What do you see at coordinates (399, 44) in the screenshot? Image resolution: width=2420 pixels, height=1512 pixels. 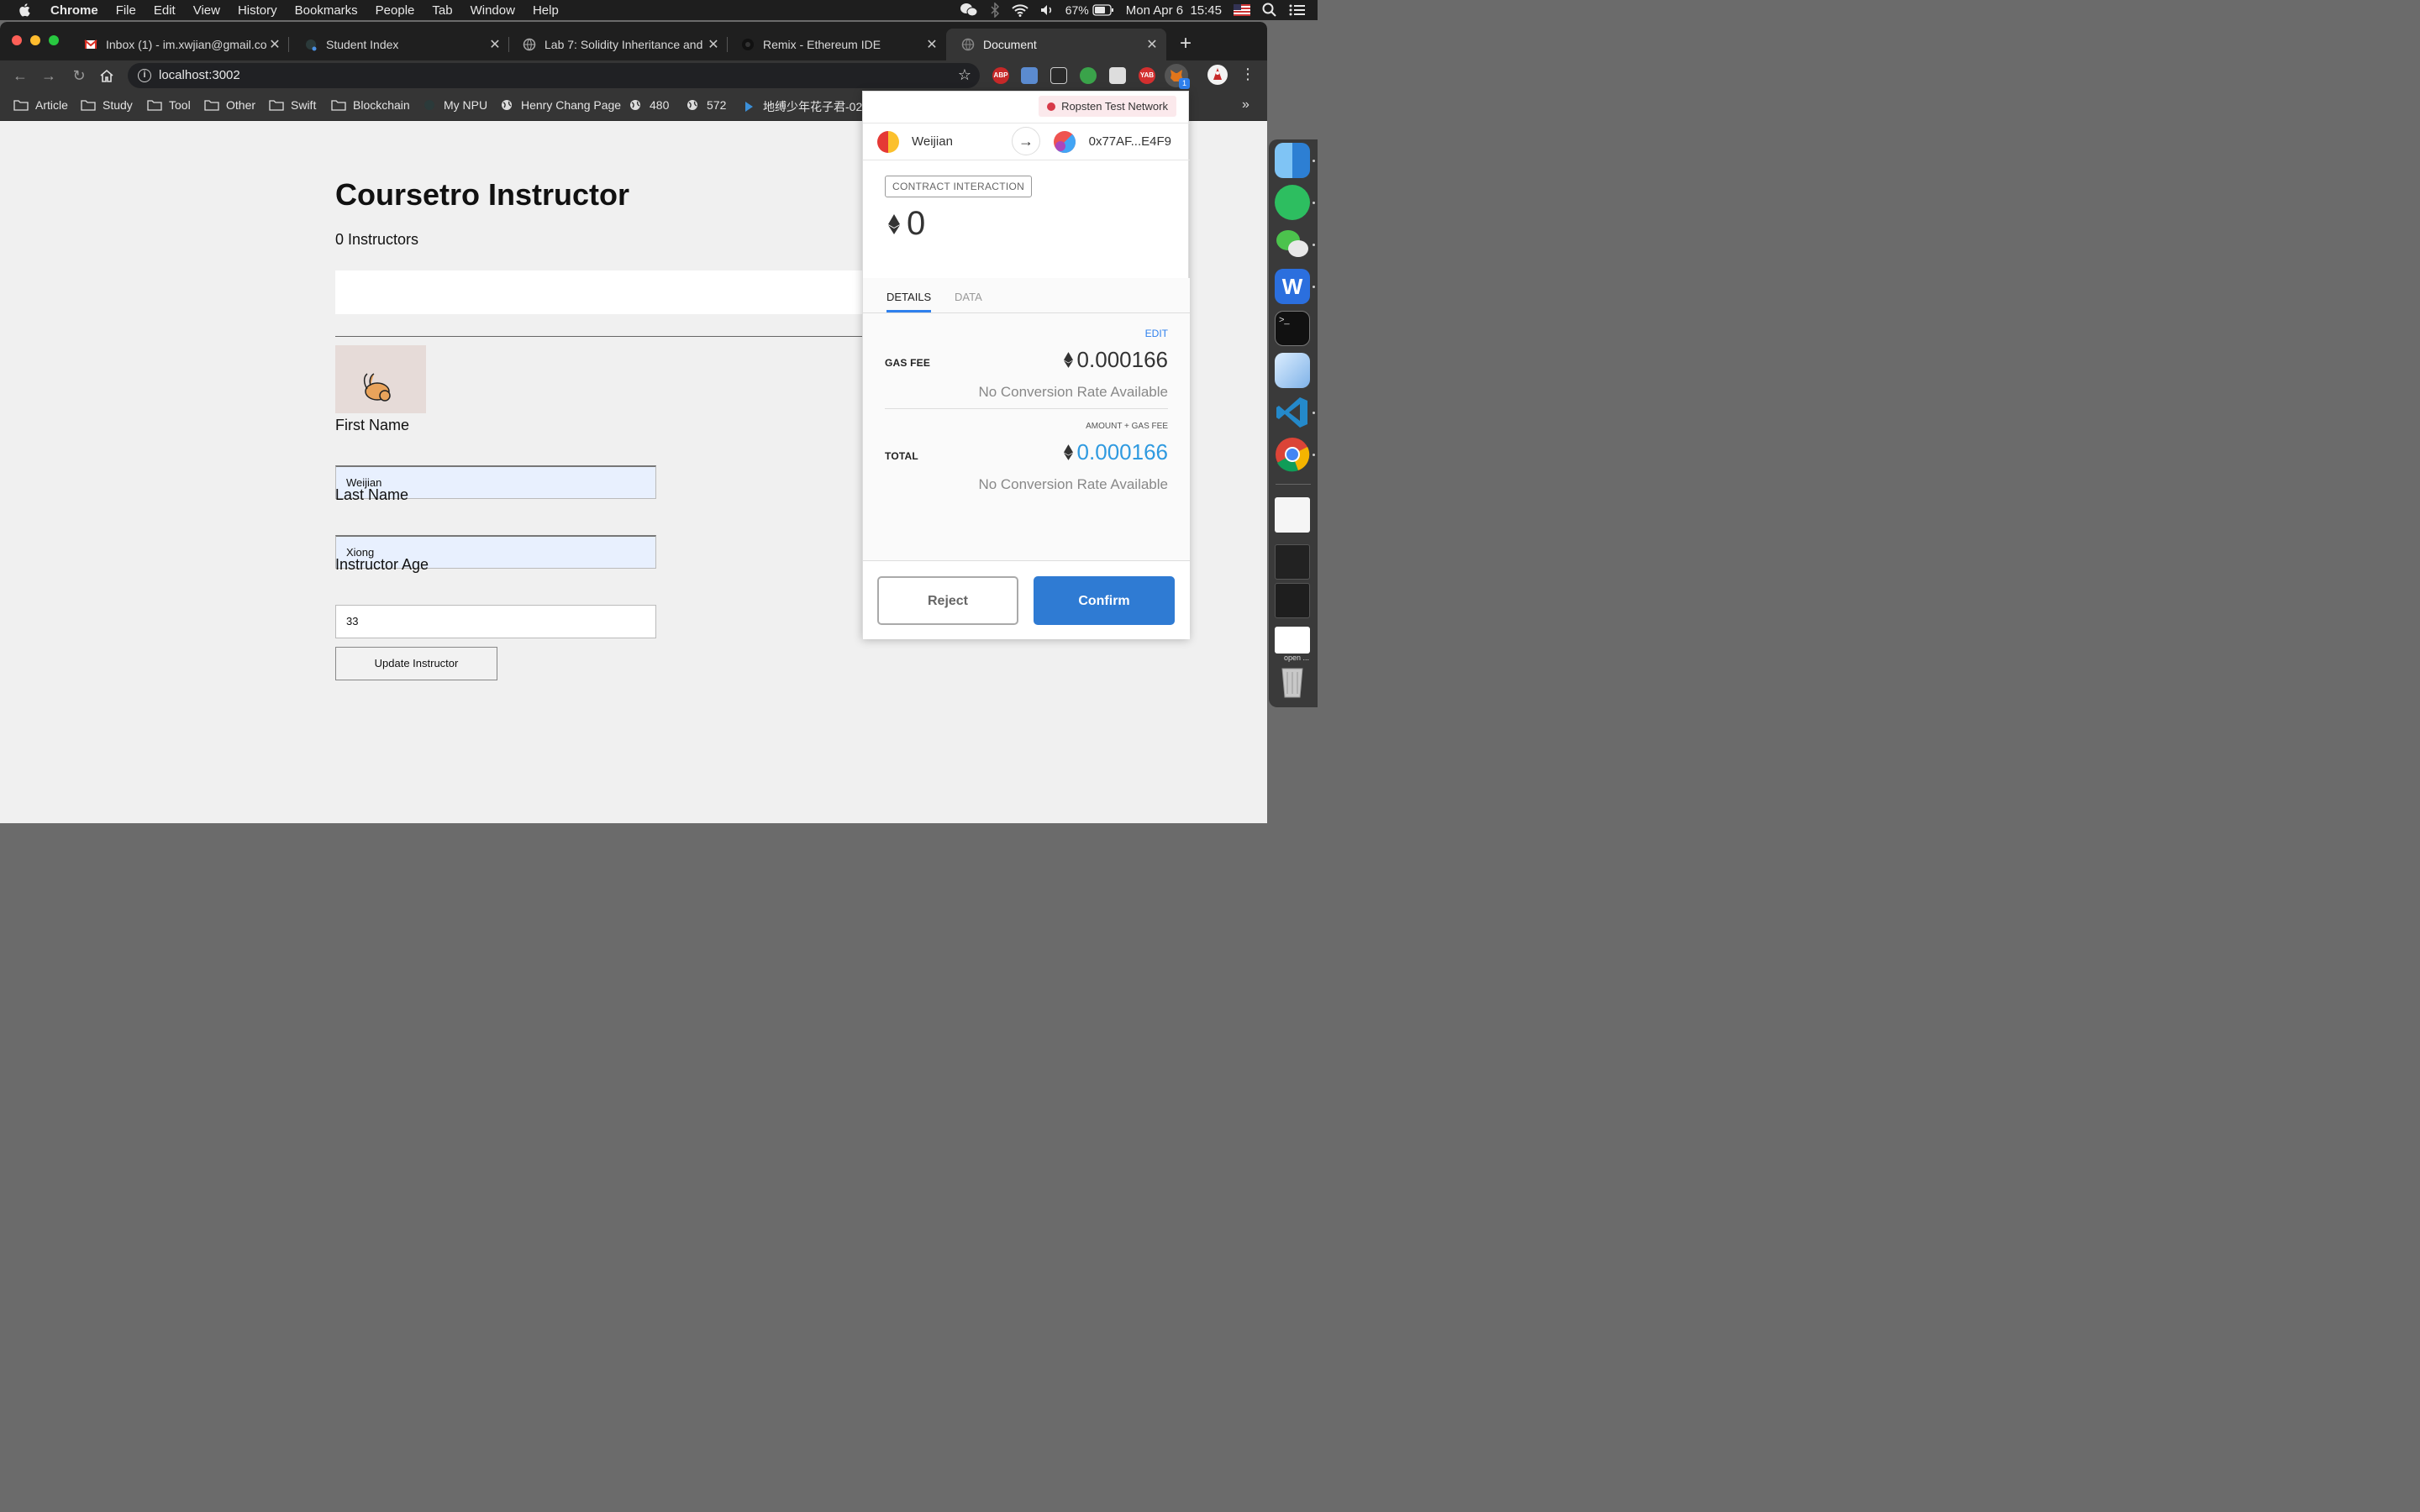 I see `tab-student-index: Student Index ✕` at bounding box center [399, 44].